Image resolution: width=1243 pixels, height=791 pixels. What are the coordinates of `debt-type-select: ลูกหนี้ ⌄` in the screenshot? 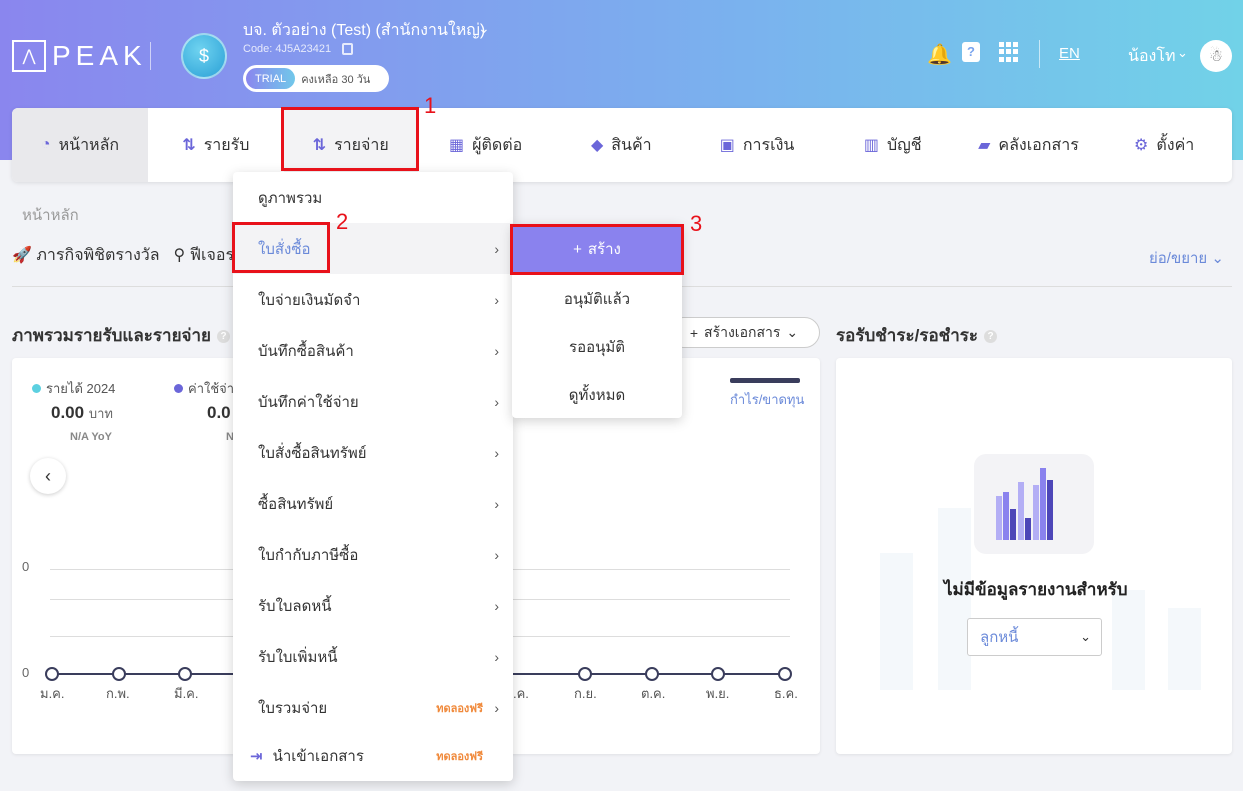 It's located at (1034, 637).